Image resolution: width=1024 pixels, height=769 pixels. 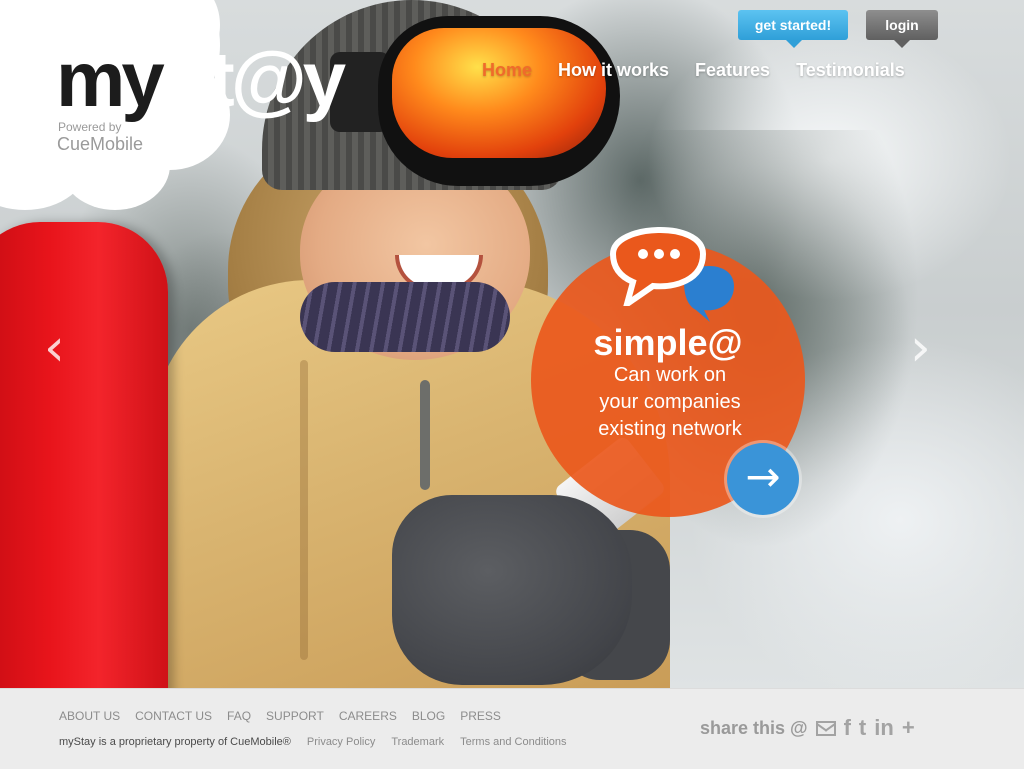 I want to click on share-bar: share this @ f t in +, so click(x=807, y=728).